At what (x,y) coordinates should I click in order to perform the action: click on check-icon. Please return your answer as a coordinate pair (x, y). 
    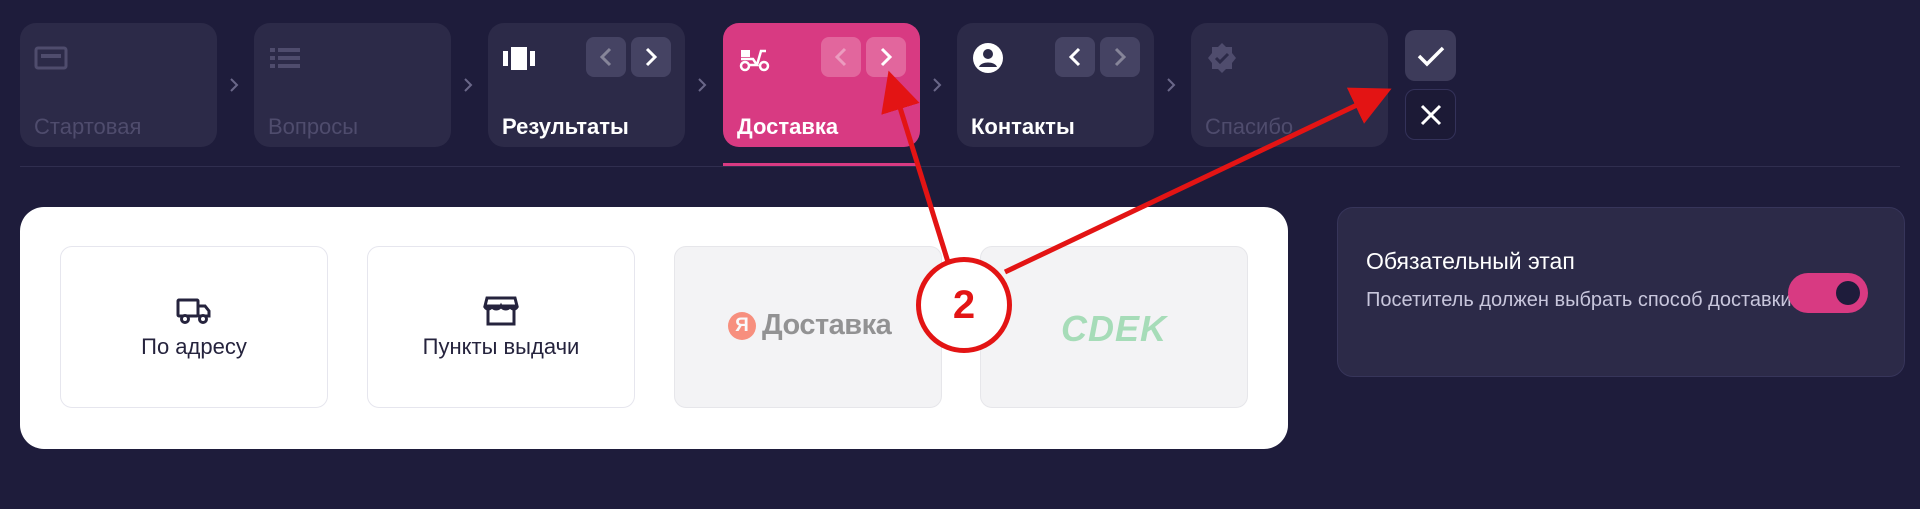
    Looking at the image, I should click on (1430, 56).